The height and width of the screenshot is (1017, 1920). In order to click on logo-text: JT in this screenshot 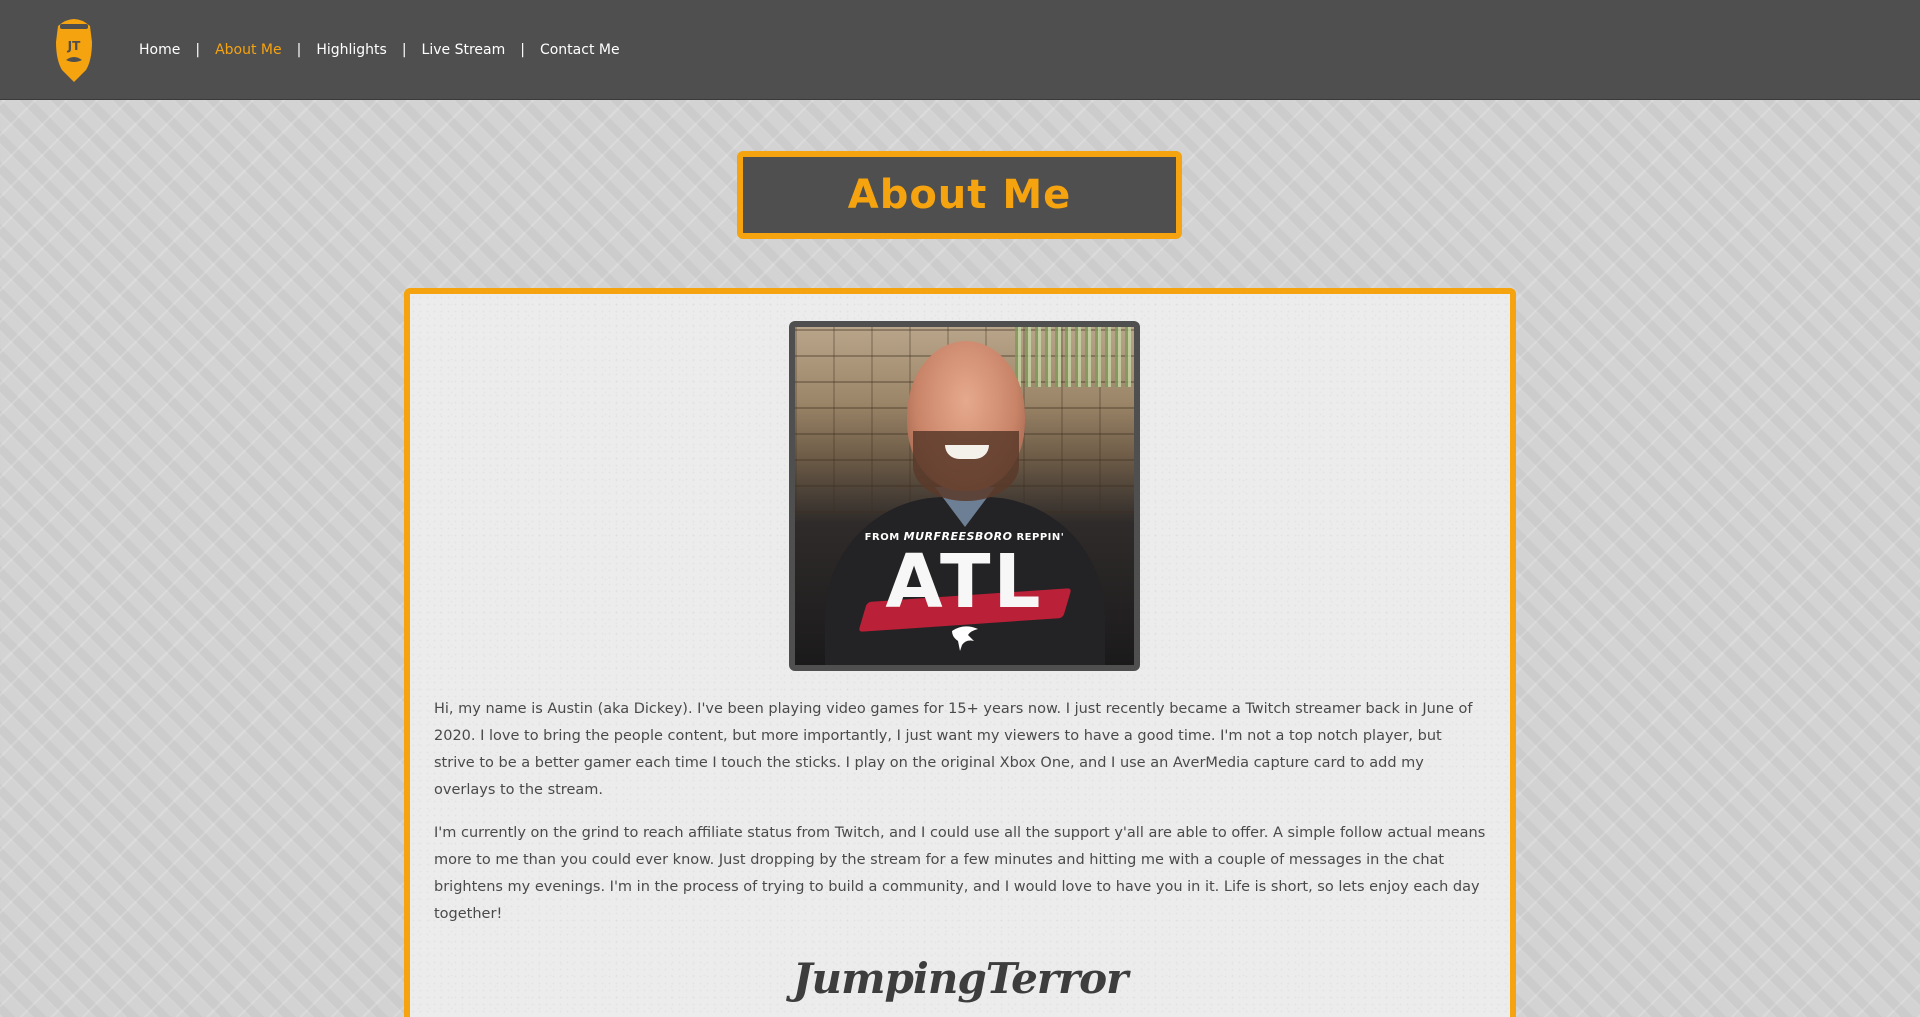, I will do `click(74, 46)`.